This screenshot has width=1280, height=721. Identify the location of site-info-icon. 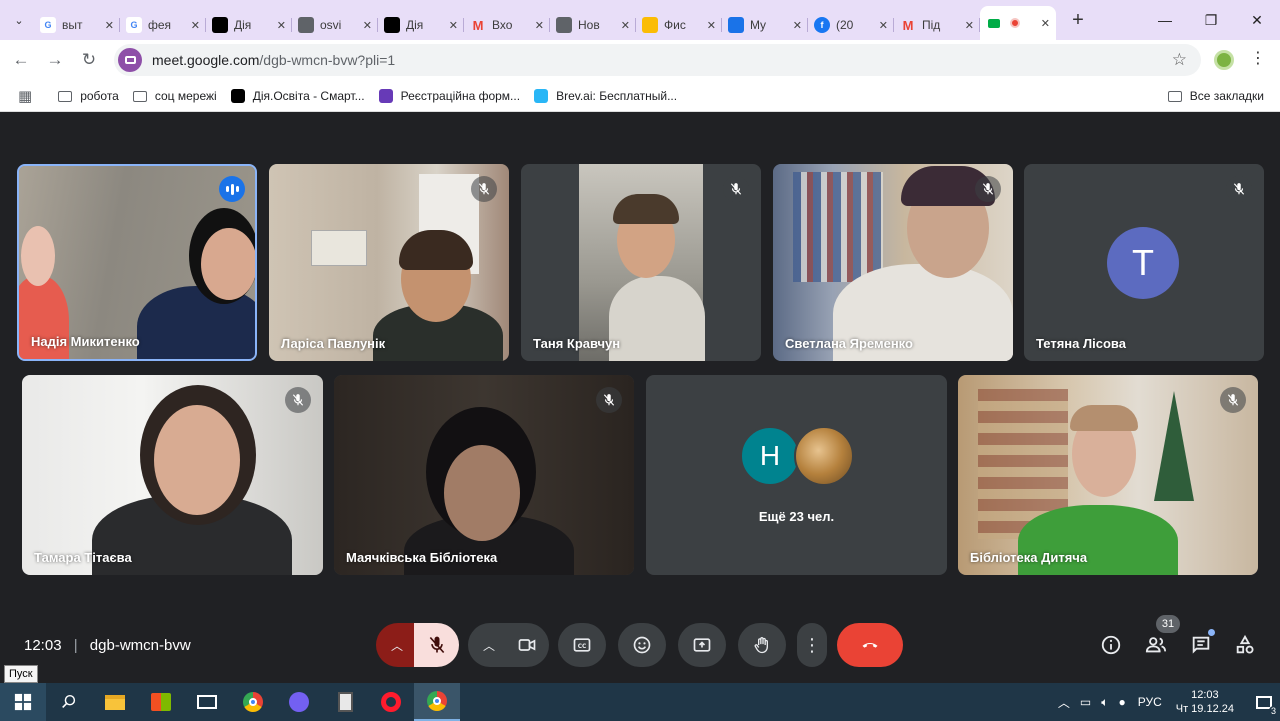
(130, 60).